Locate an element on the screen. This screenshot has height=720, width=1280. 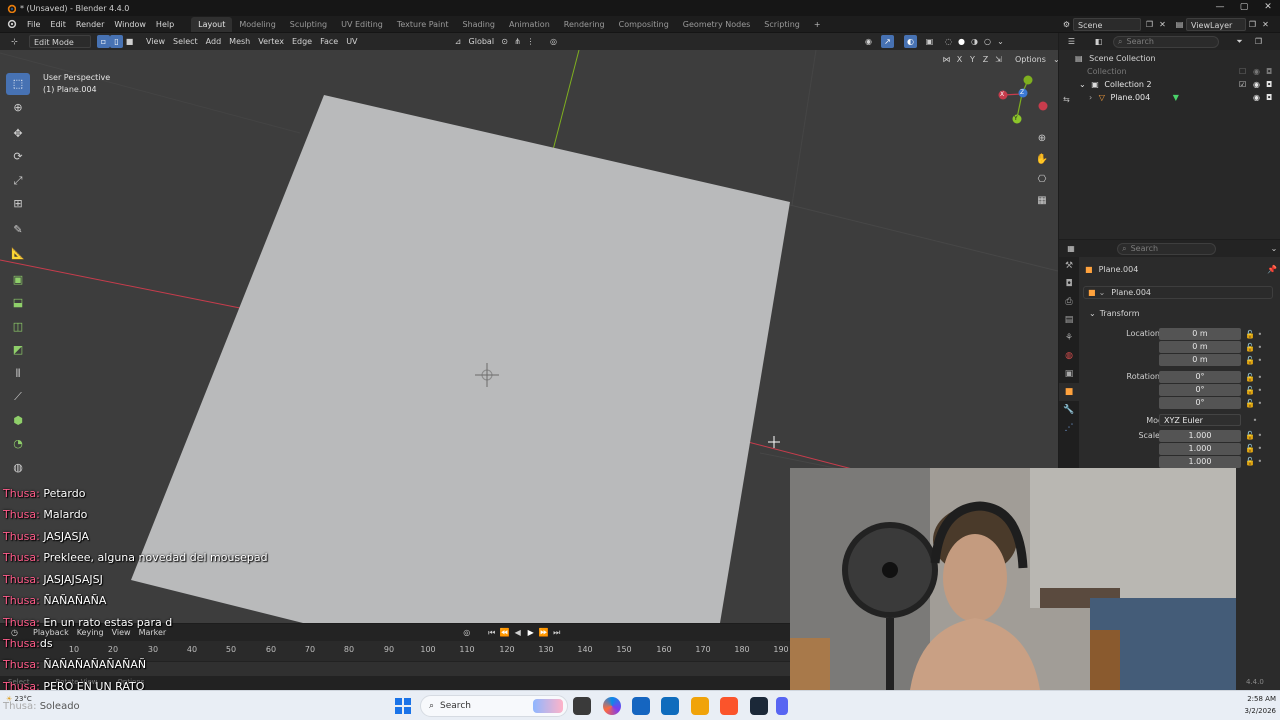
face-select-icon: ■ is located at coordinates (129, 41).